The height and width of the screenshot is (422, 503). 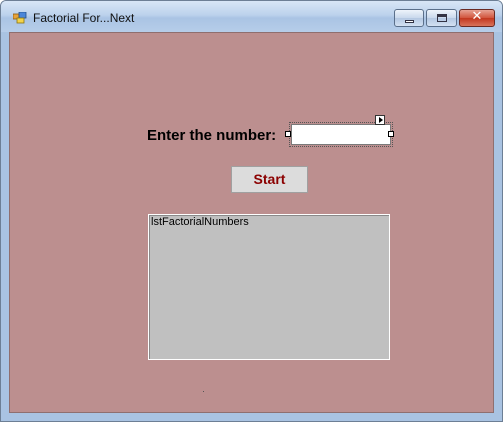 I want to click on smart-tag-icon, so click(x=380, y=120).